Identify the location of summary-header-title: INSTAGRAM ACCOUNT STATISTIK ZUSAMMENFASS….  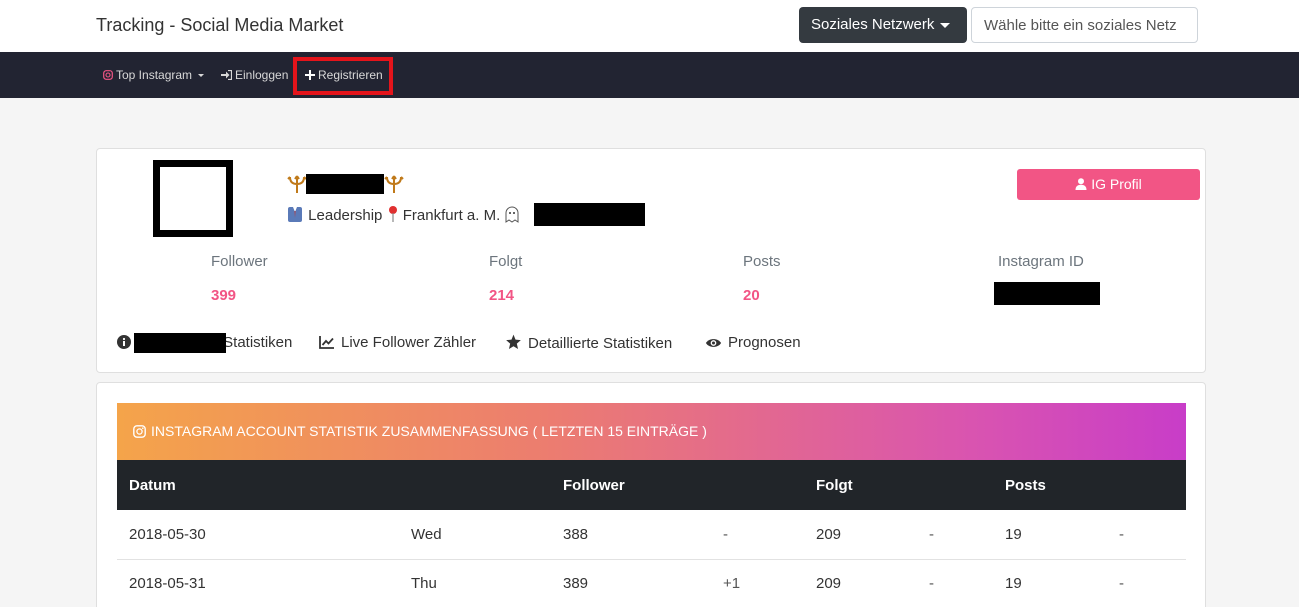
(429, 431).